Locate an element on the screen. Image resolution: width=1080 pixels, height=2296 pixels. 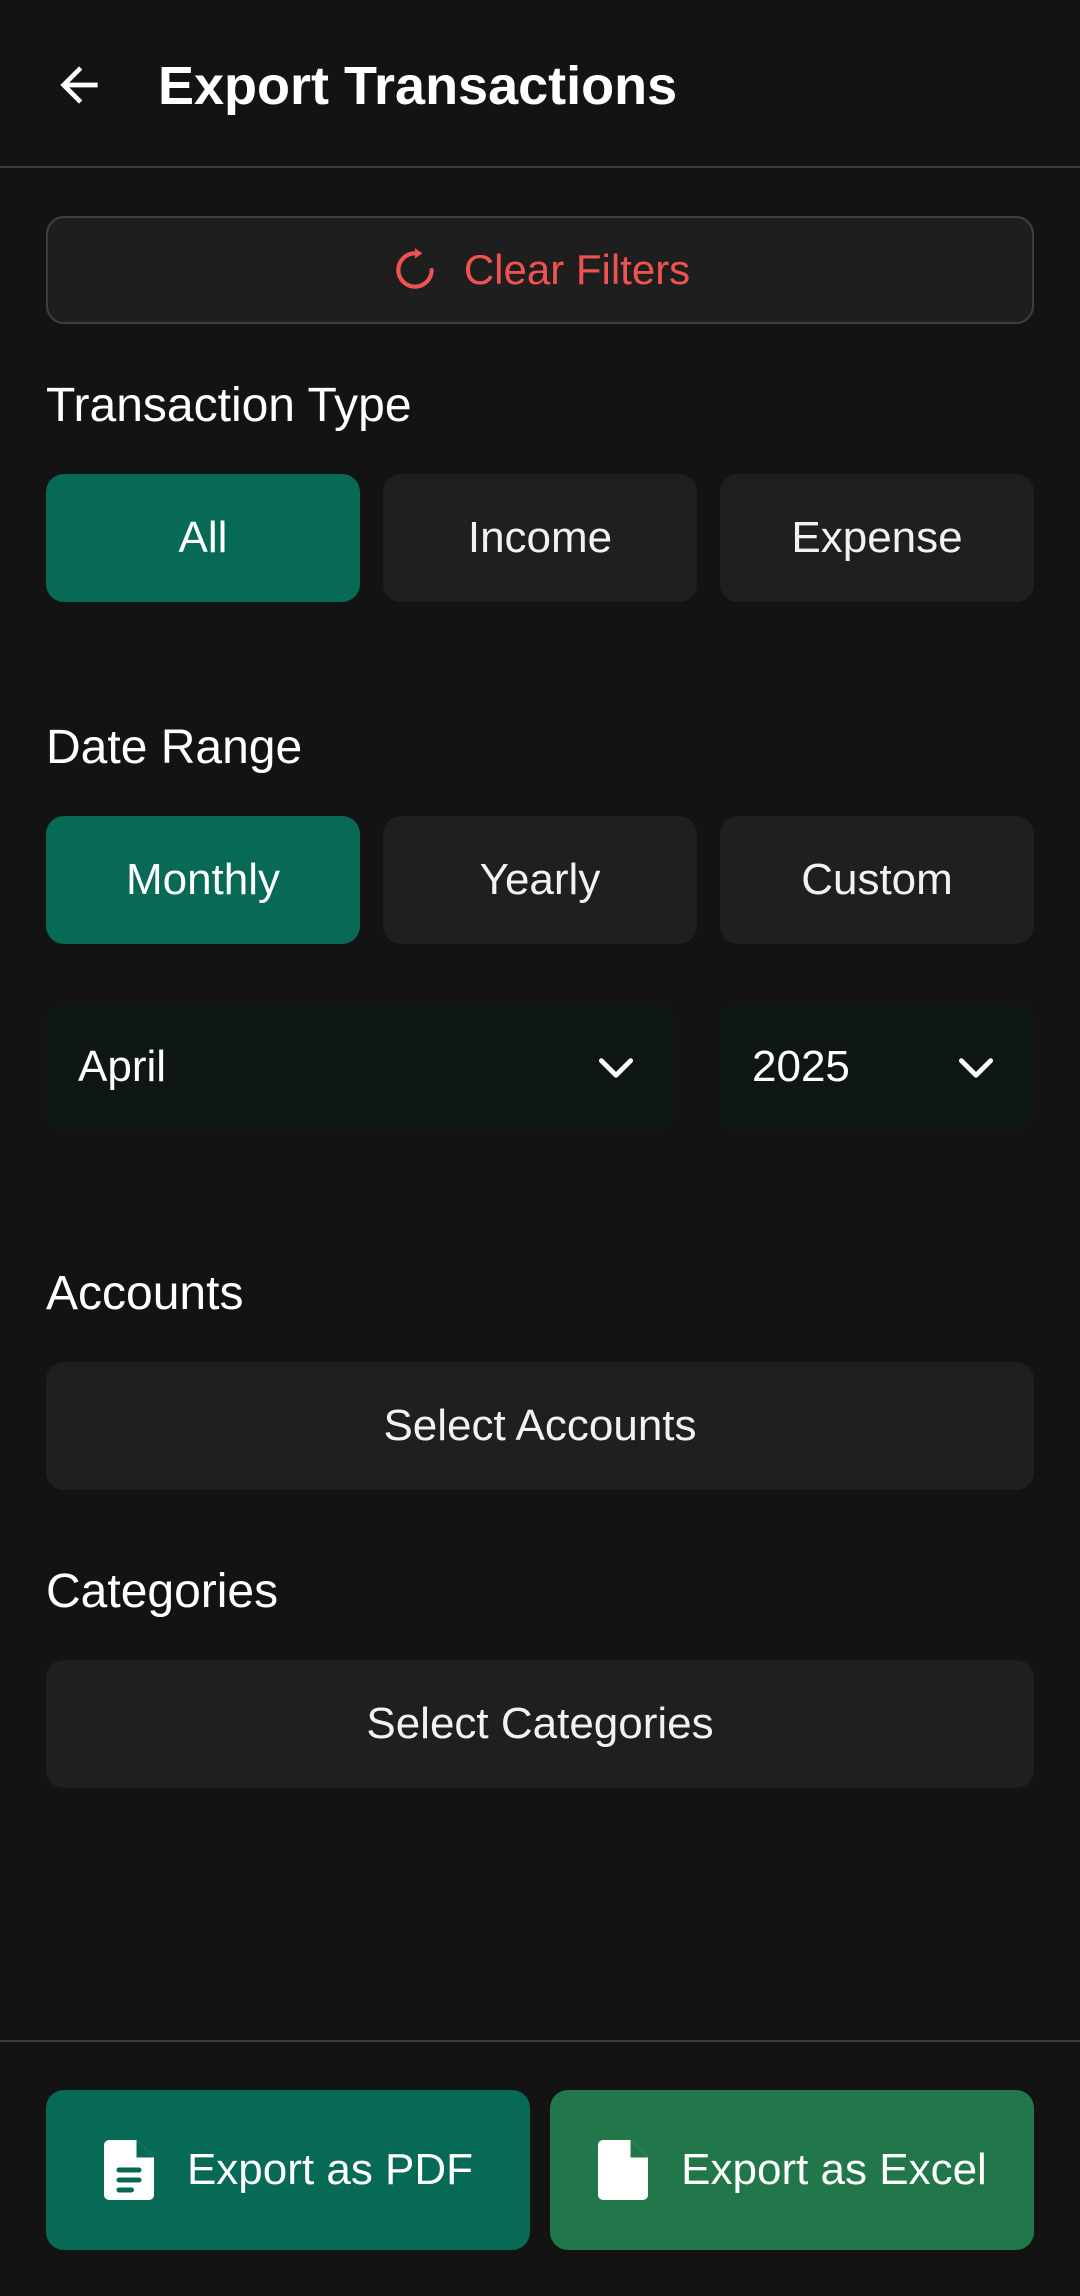
year-dropdown: 2025 is located at coordinates (877, 1067).